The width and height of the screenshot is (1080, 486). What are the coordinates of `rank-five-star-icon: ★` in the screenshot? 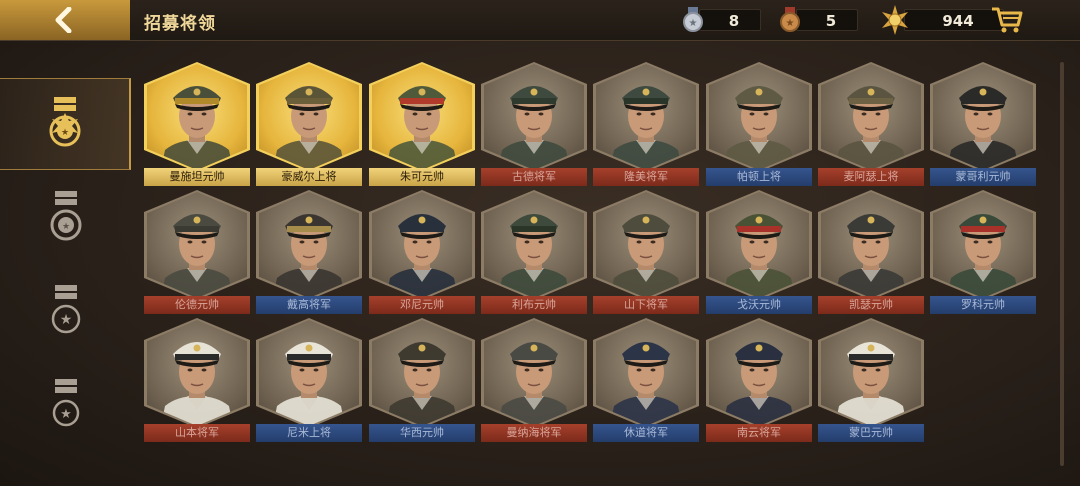 It's located at (64, 122).